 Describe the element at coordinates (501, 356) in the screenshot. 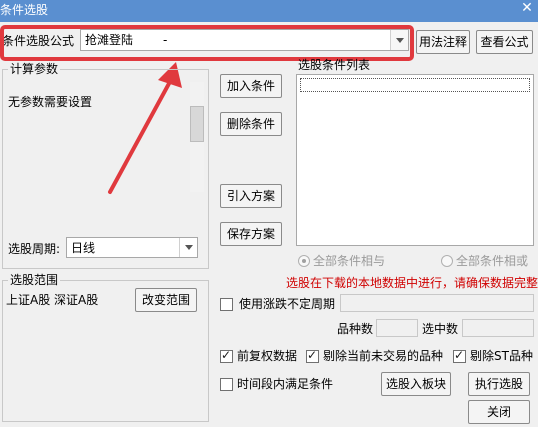

I see `exclude-st-label: 剔除ST品种` at that location.